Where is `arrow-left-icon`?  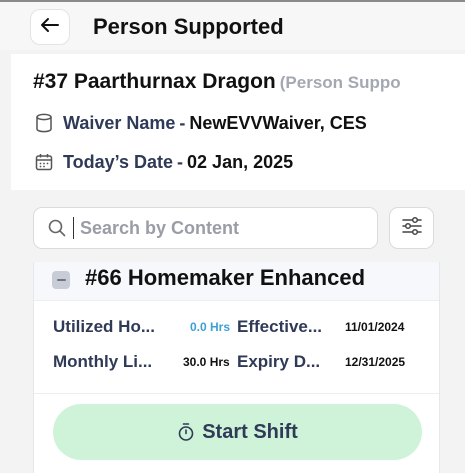
arrow-left-icon is located at coordinates (50, 27).